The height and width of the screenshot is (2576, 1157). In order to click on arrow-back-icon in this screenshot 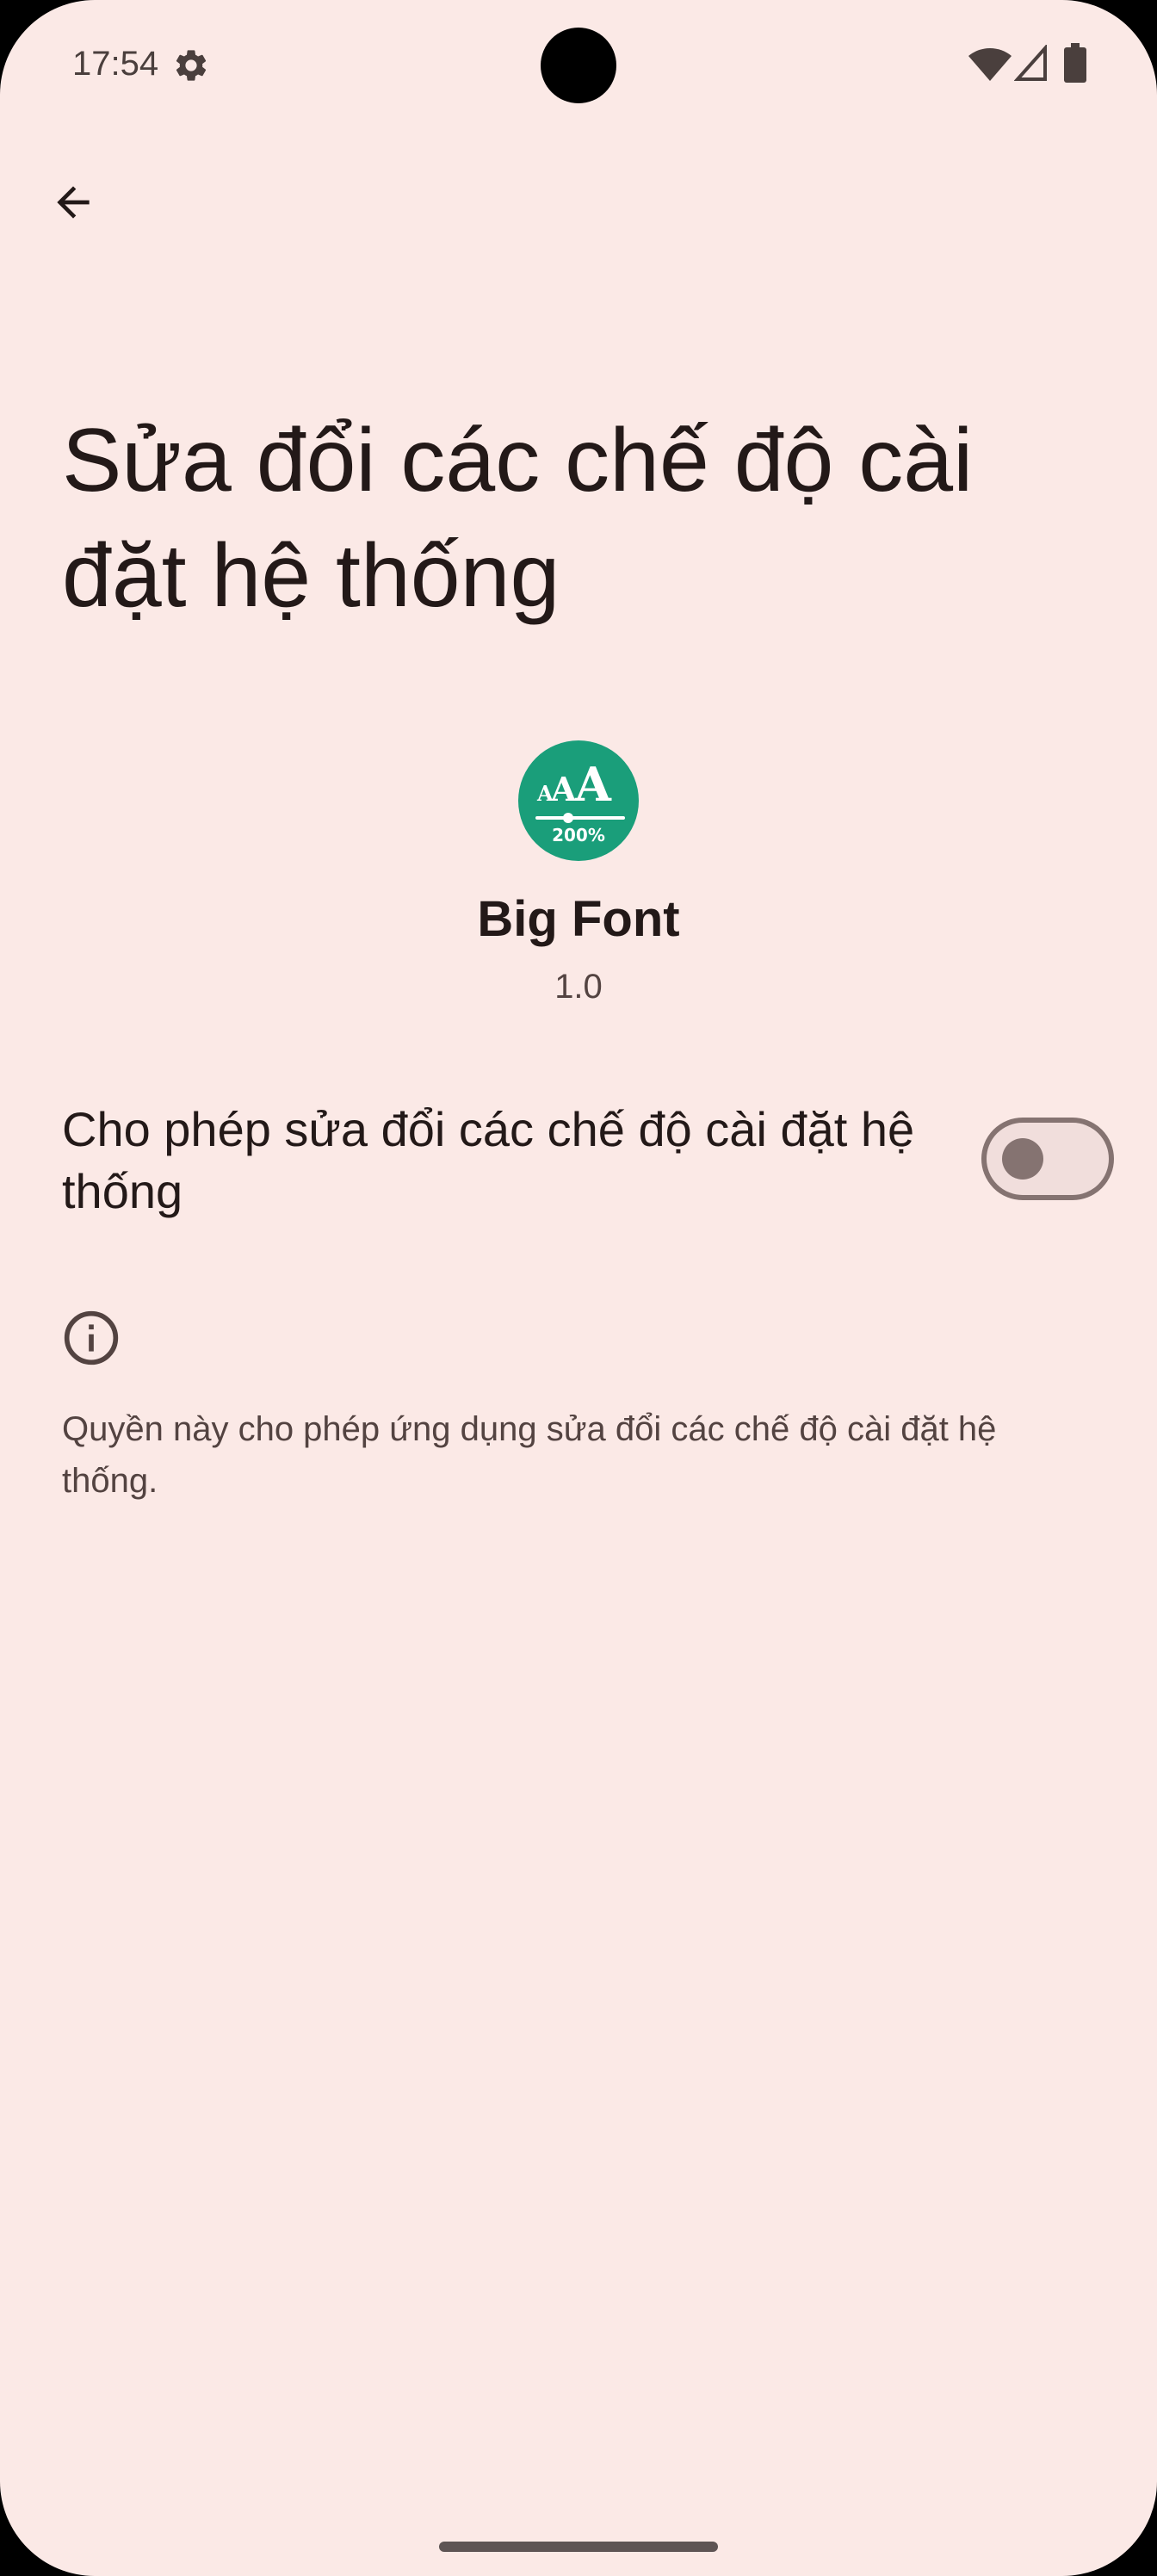, I will do `click(74, 202)`.